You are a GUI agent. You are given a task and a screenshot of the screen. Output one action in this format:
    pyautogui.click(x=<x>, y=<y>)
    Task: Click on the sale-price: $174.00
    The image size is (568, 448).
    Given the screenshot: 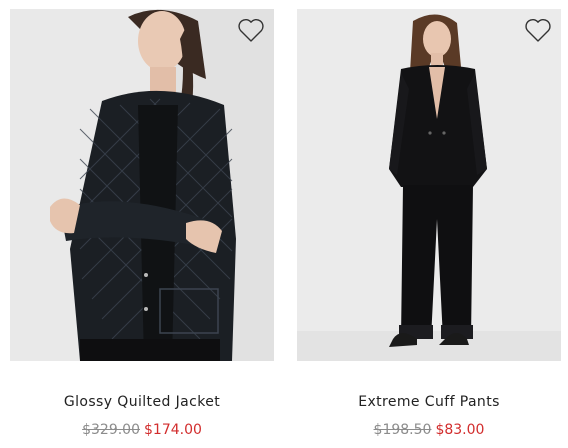 What is the action you would take?
    pyautogui.click(x=173, y=430)
    